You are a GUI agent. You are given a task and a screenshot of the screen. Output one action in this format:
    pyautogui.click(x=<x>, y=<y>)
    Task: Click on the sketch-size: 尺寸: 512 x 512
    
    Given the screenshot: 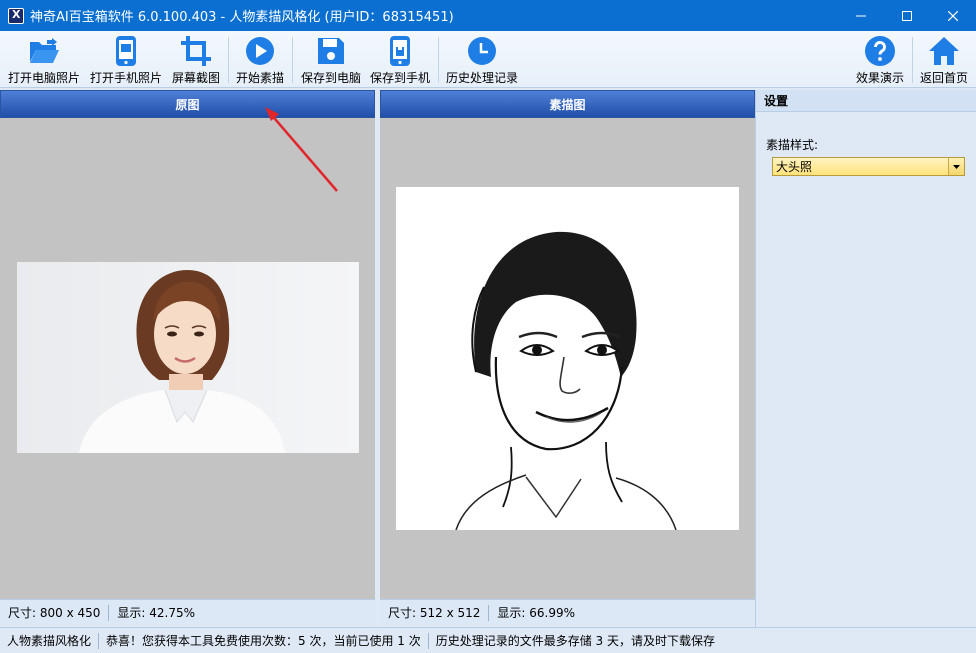 What is the action you would take?
    pyautogui.click(x=434, y=613)
    